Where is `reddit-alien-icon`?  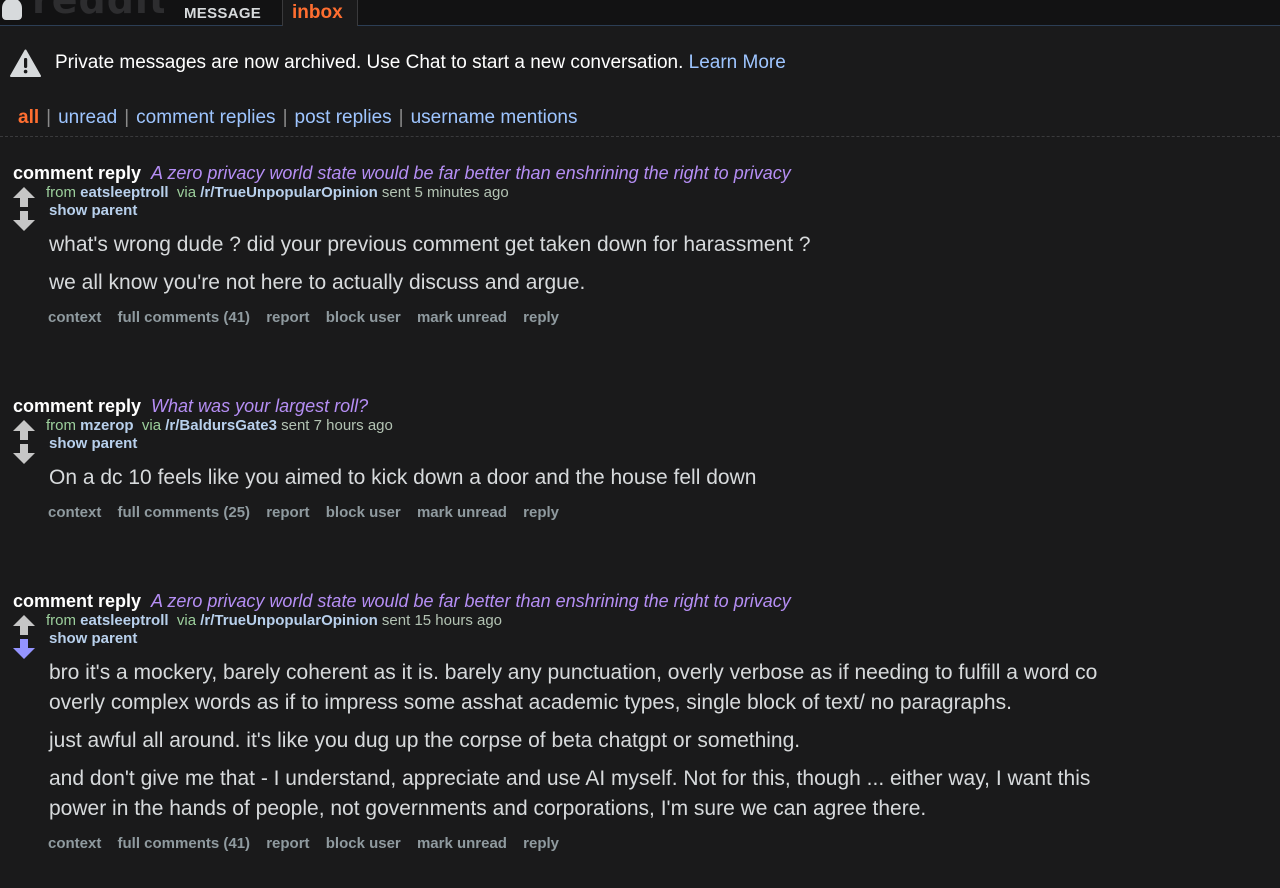 reddit-alien-icon is located at coordinates (12, 10).